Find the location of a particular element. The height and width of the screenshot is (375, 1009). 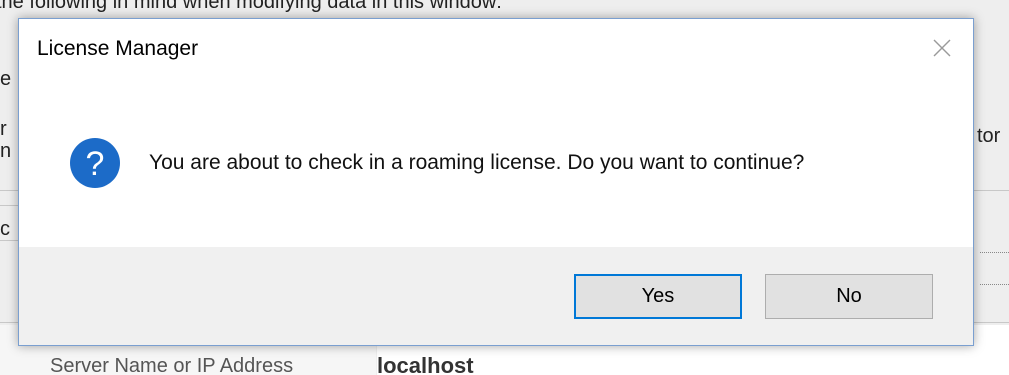

no-button: No is located at coordinates (849, 296).